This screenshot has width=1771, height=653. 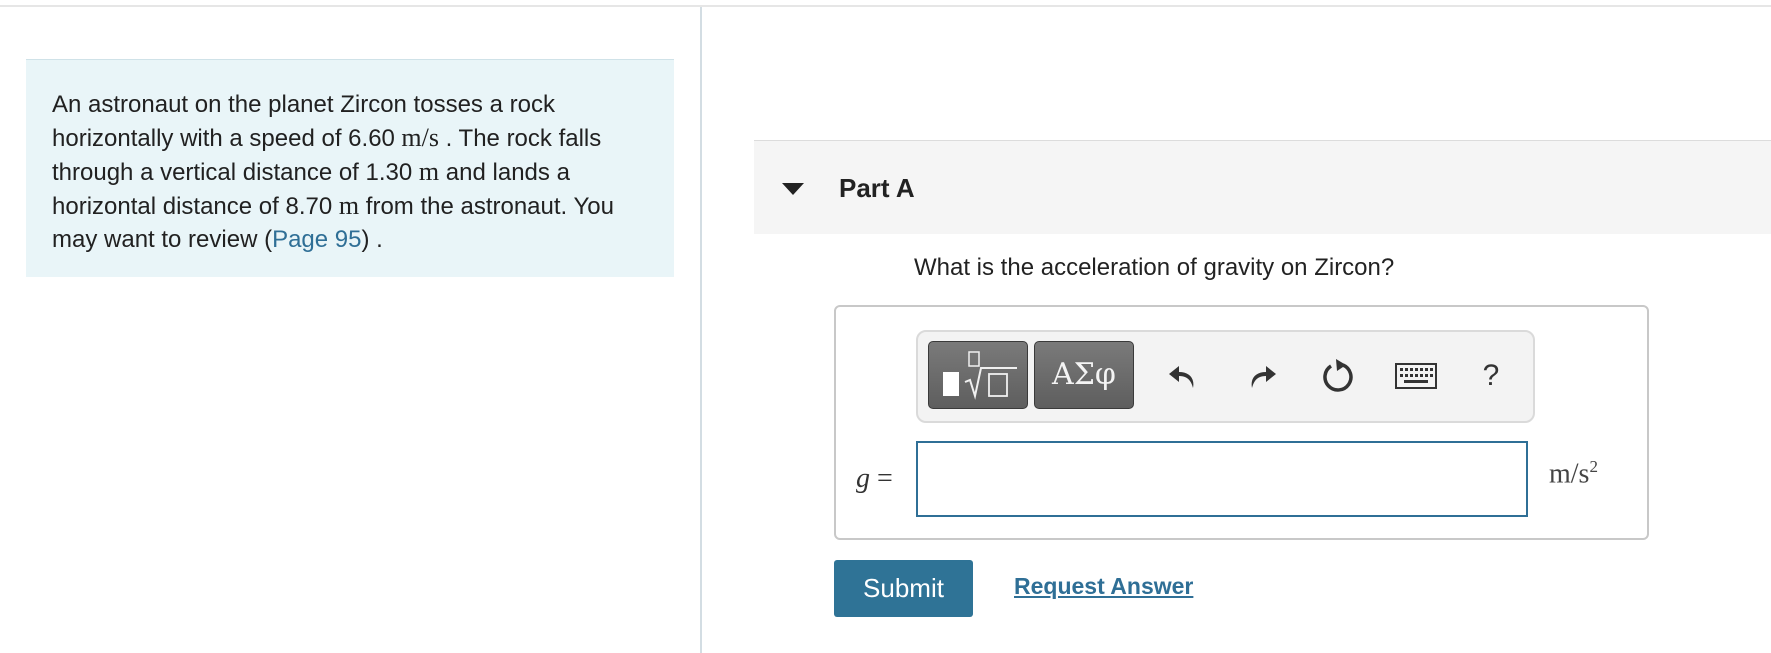 What do you see at coordinates (701, 330) in the screenshot?
I see `panel-divider` at bounding box center [701, 330].